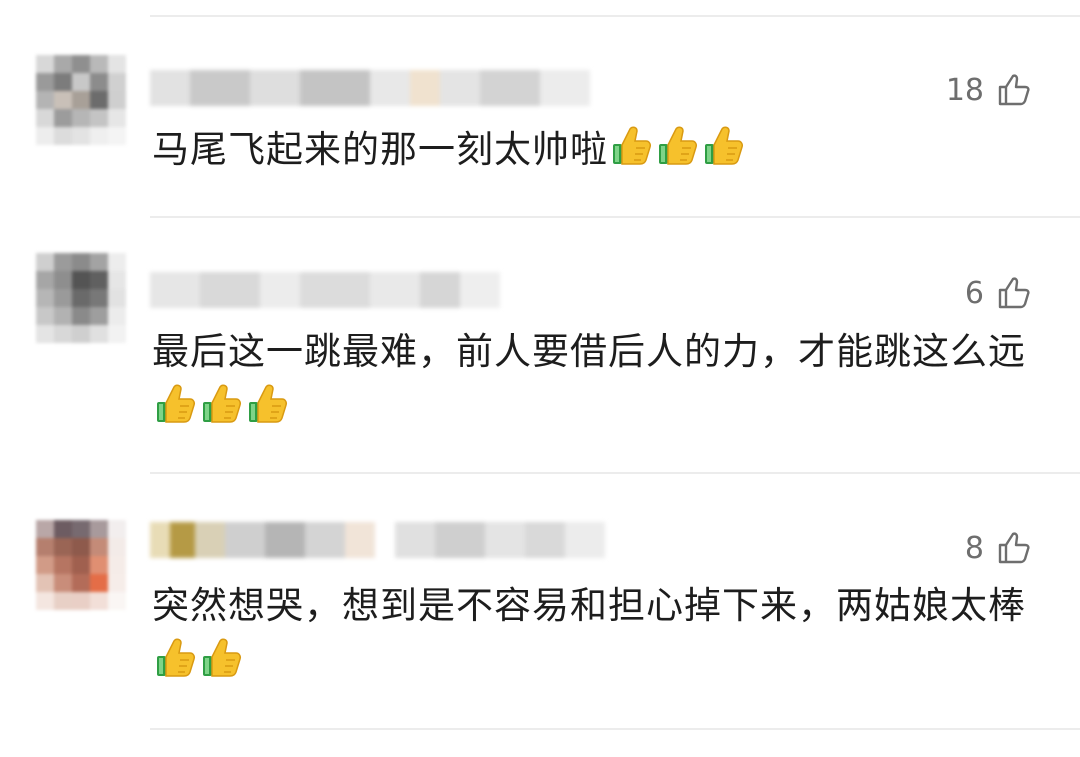  I want to click on like-button: 18, so click(989, 90).